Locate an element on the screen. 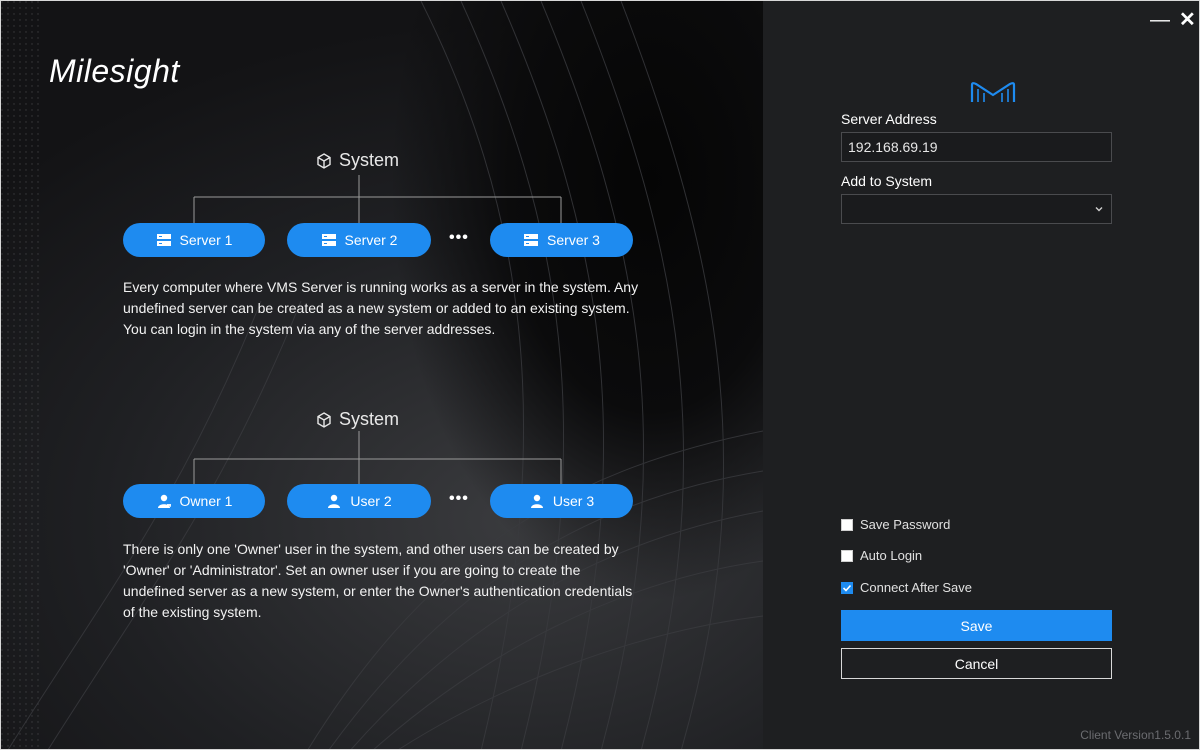 The height and width of the screenshot is (750, 1200). system-title-2: System is located at coordinates (357, 419).